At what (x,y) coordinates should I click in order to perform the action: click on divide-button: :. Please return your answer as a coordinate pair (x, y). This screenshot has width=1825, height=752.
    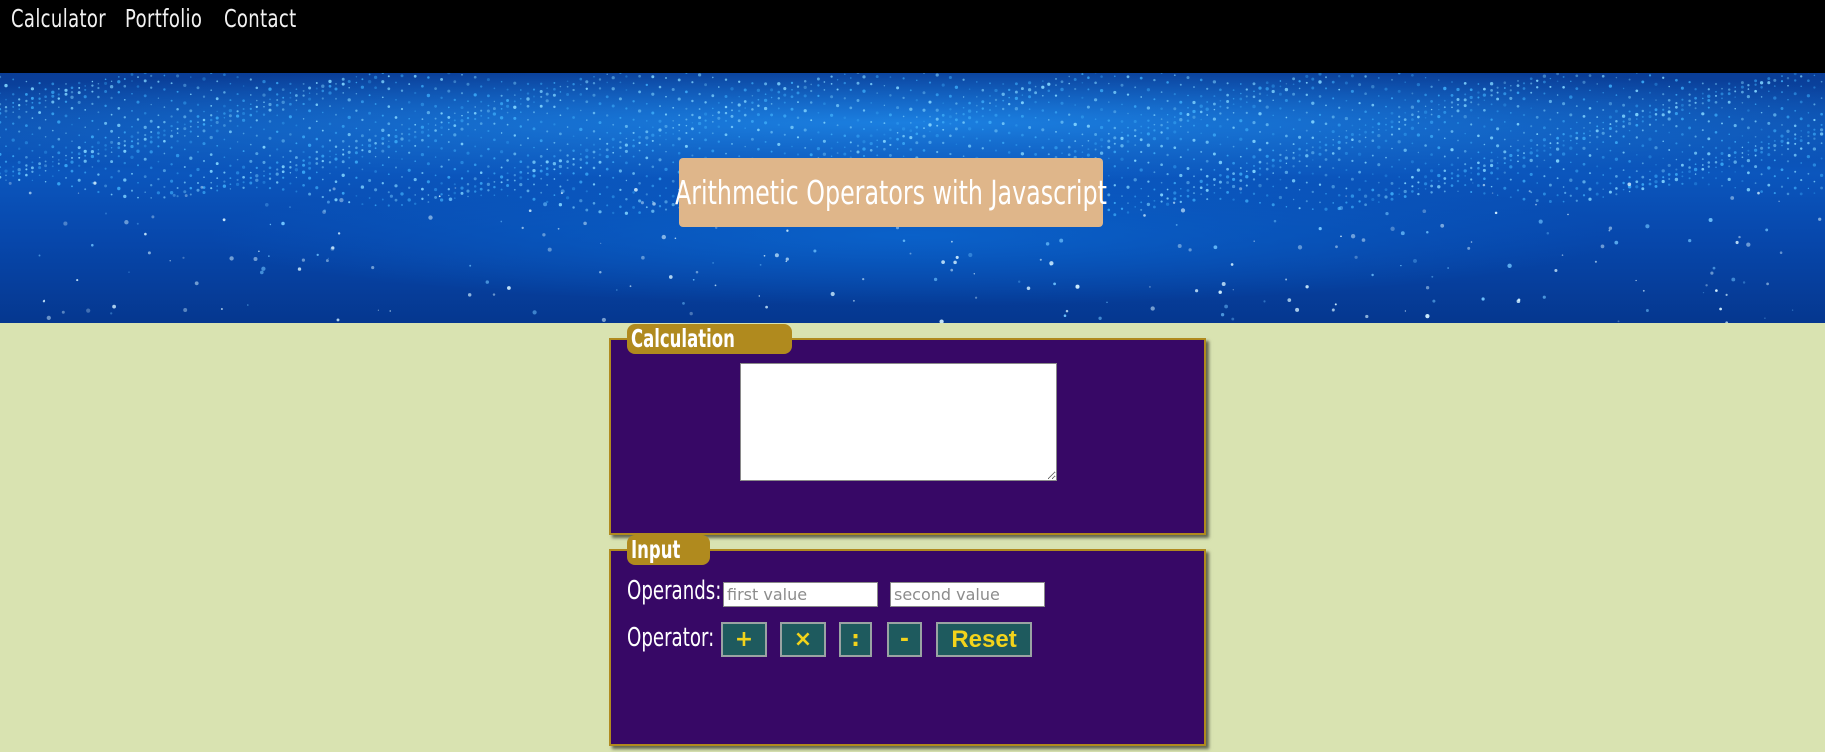
    Looking at the image, I should click on (855, 639).